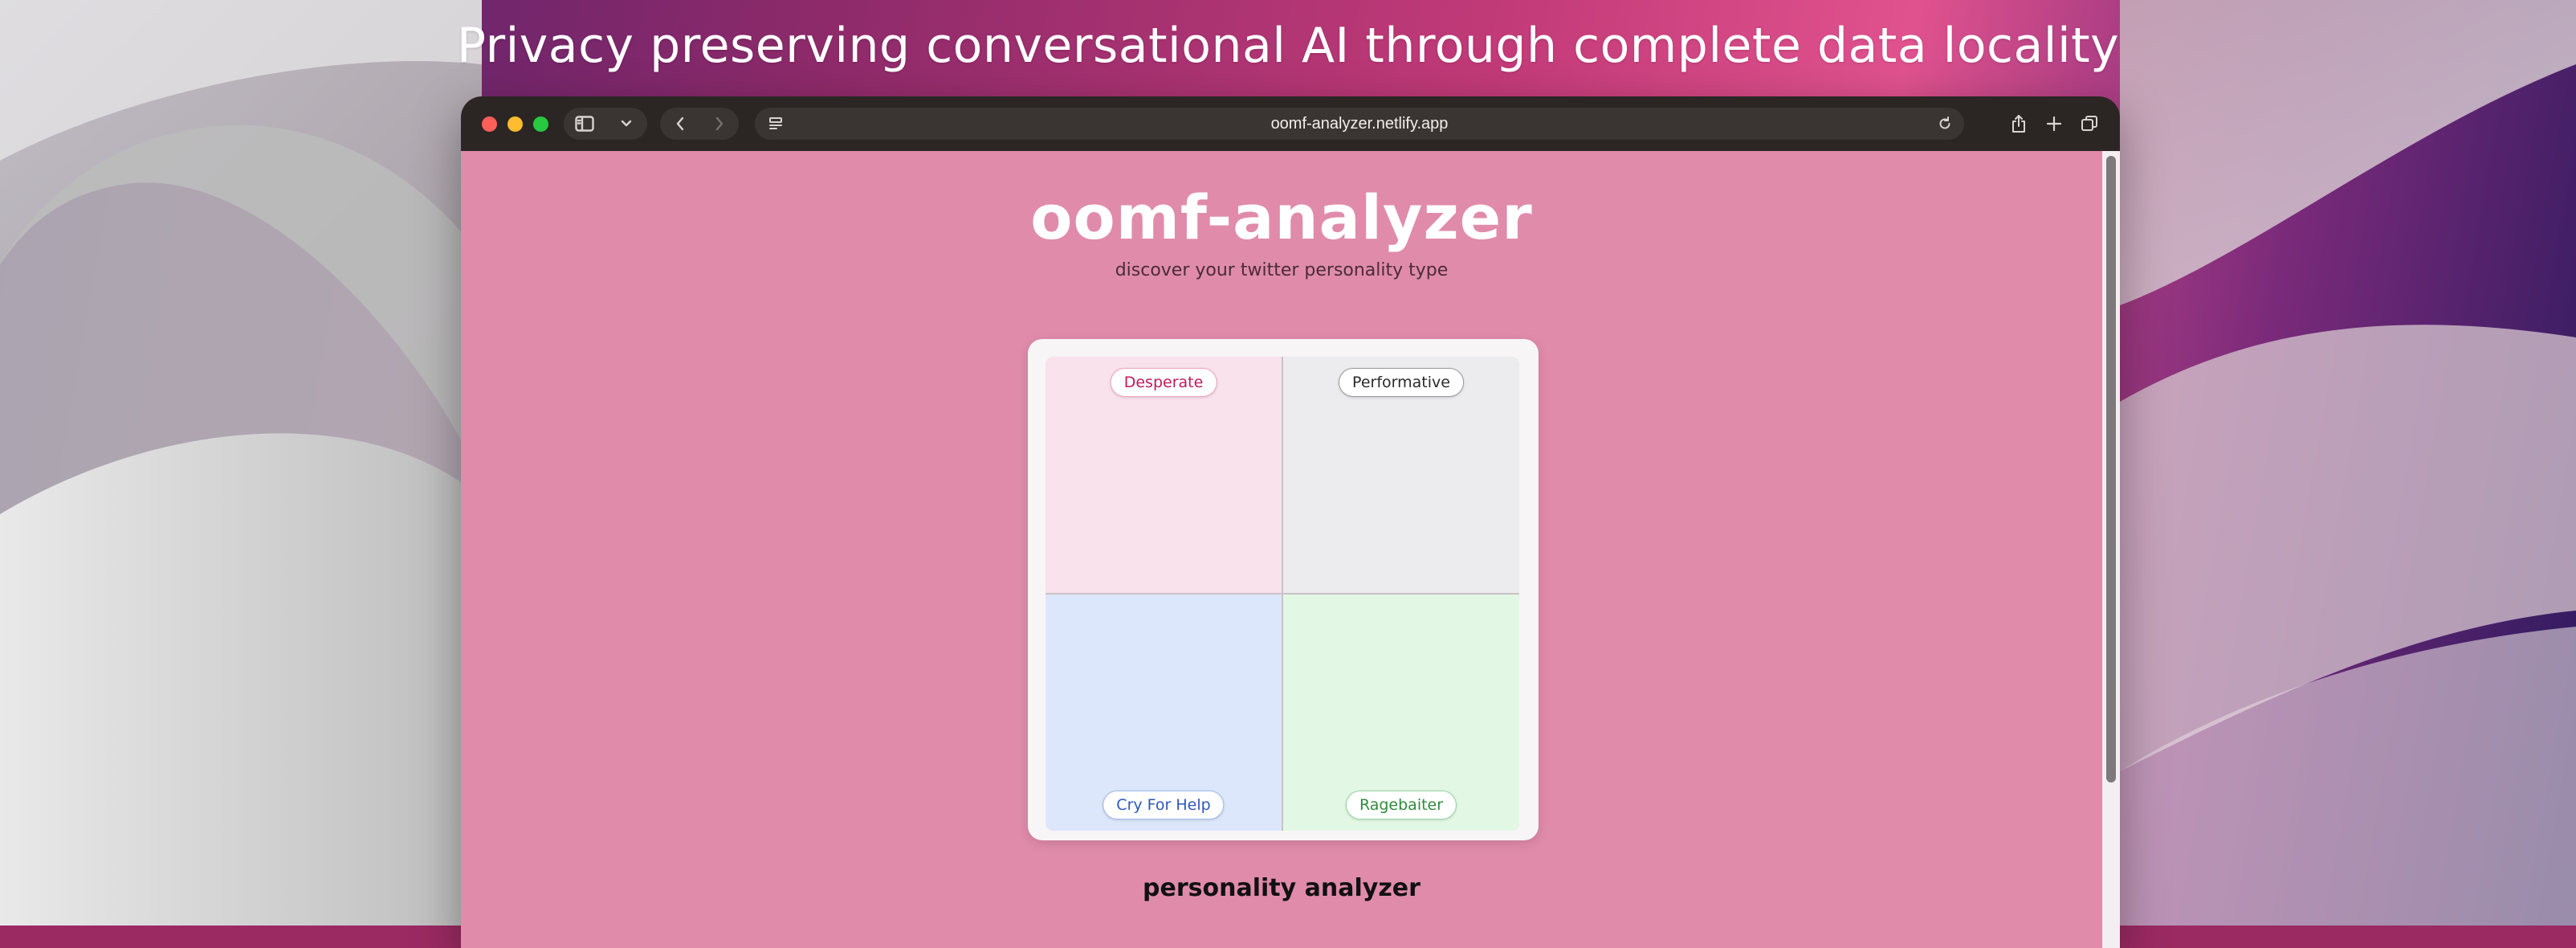 The width and height of the screenshot is (2576, 948). I want to click on reload-icon, so click(1945, 124).